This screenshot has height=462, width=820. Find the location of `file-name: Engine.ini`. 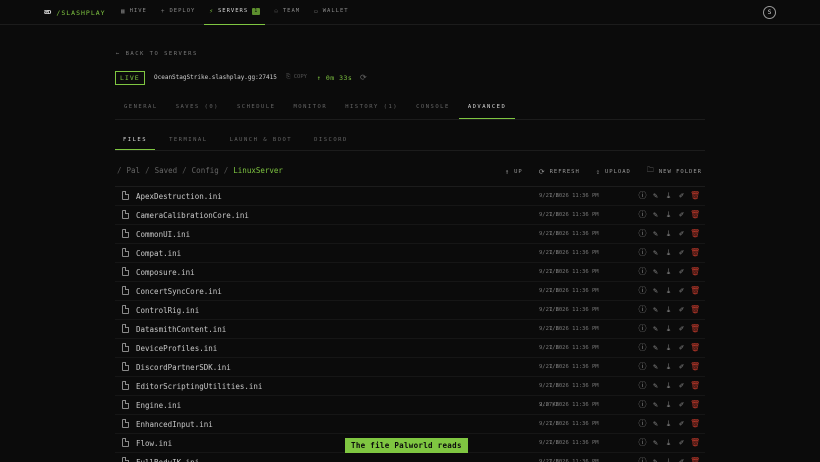

file-name: Engine.ini is located at coordinates (158, 405).